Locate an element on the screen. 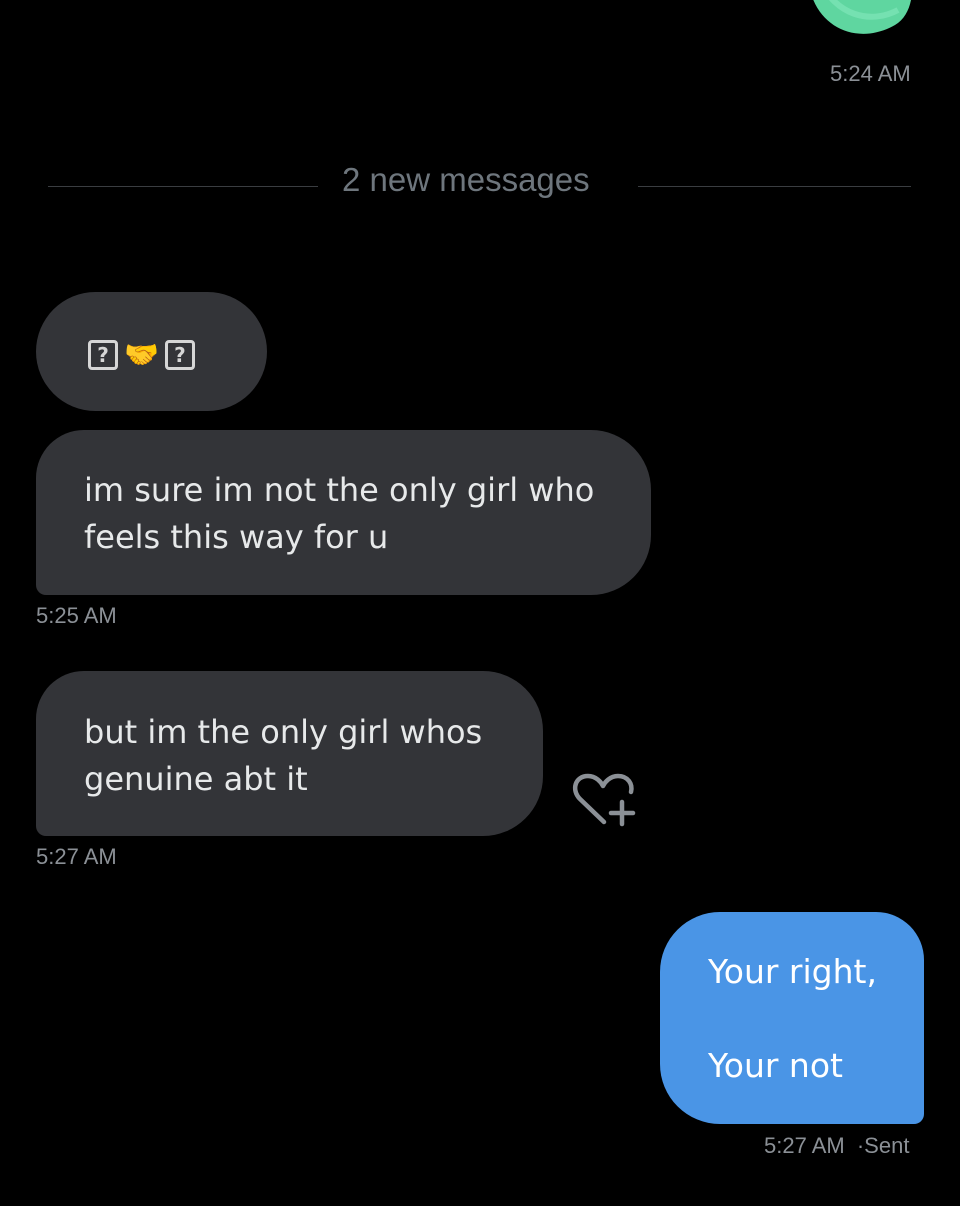 This screenshot has width=960, height=1206. message-timestamp: 5:25 AM is located at coordinates (76, 615).